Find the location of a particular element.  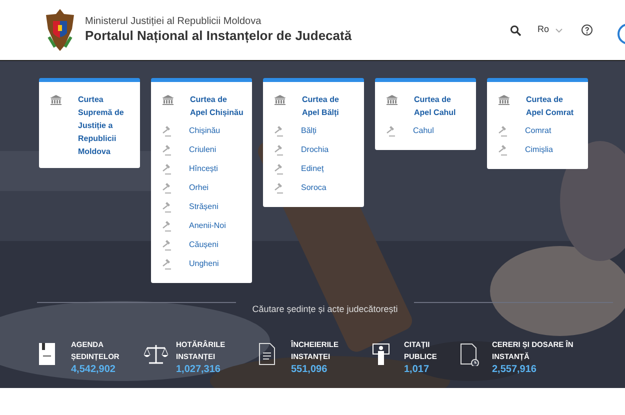

court-link: Căușeni is located at coordinates (203, 244).